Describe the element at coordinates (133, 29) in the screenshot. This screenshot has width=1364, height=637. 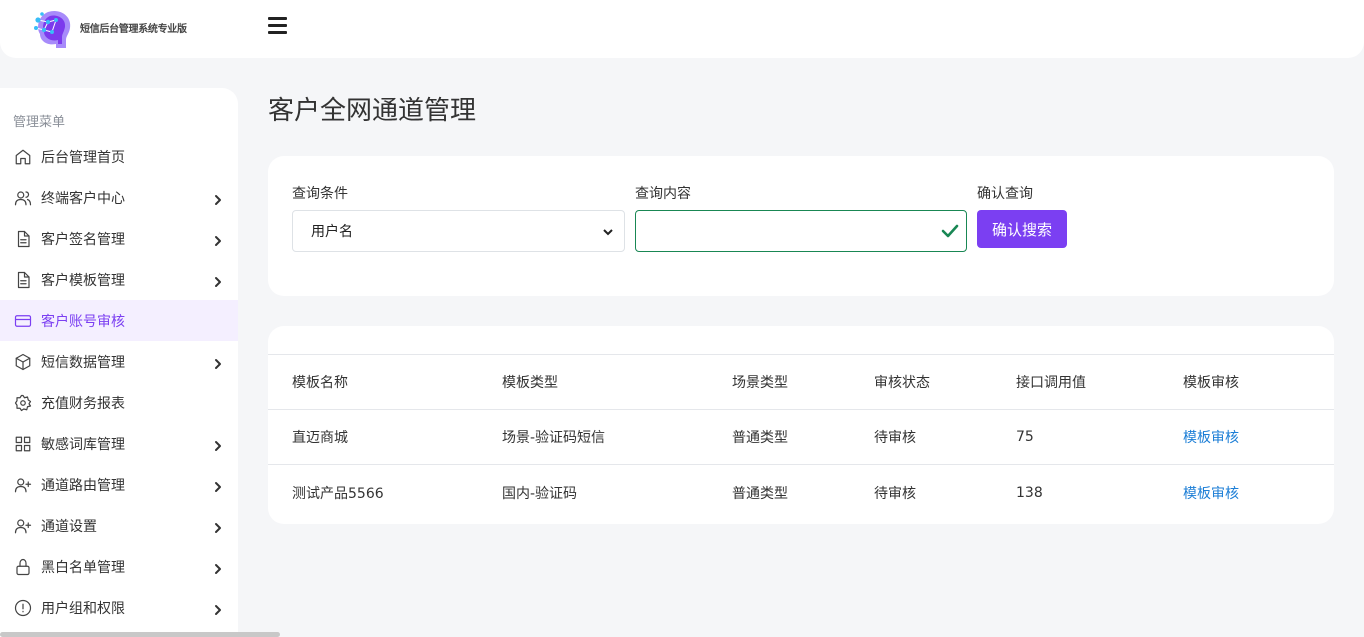
I see `brand-name: 短信后台管理系统专业版` at that location.